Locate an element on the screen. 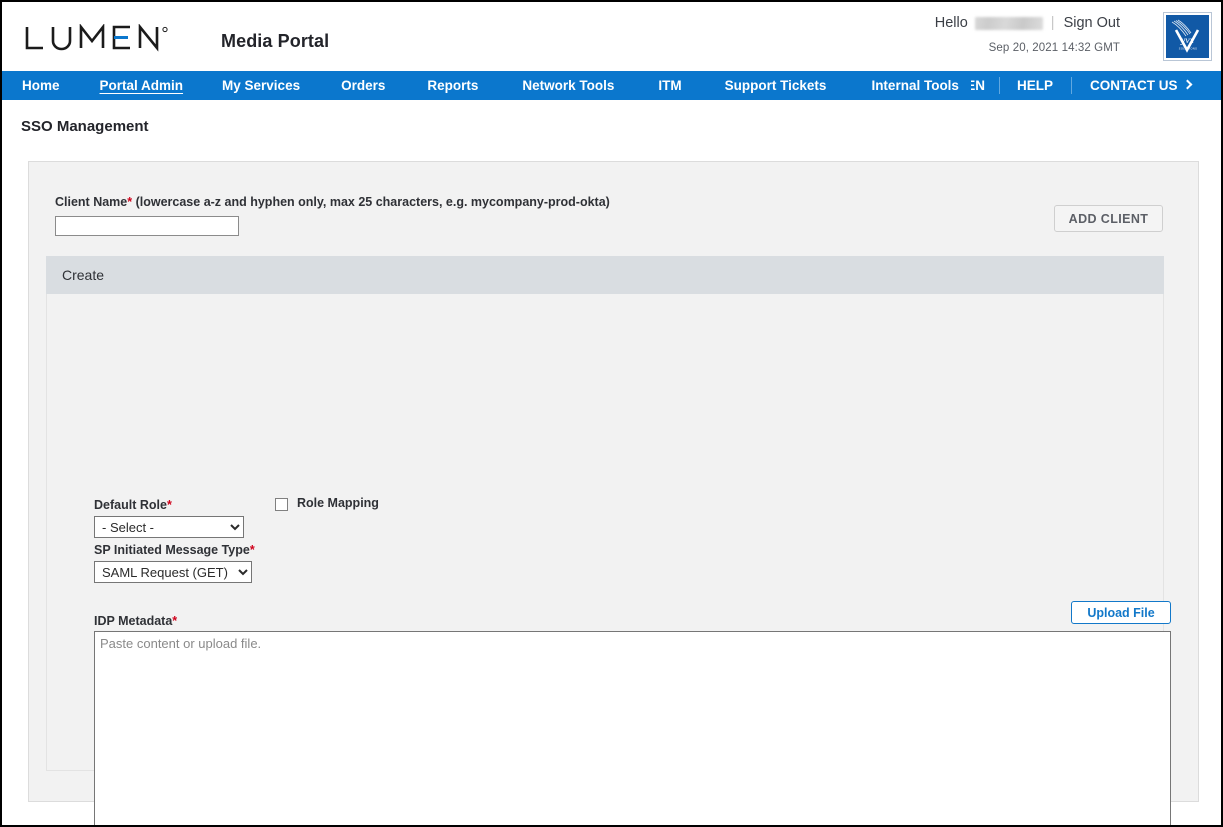 This screenshot has width=1223, height=827. header-timestamp: Sep 20, 2021 14:32 GMT is located at coordinates (1054, 48).